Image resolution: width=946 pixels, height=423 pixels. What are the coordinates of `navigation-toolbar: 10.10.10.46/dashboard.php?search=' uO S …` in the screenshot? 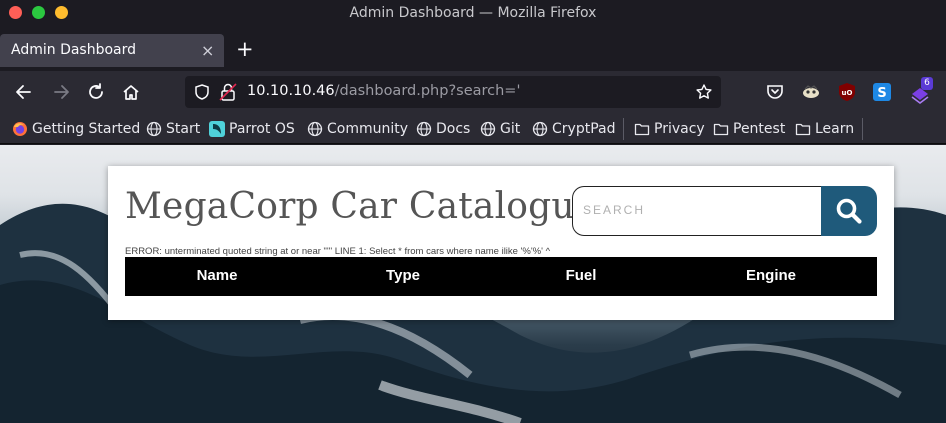 It's located at (473, 92).